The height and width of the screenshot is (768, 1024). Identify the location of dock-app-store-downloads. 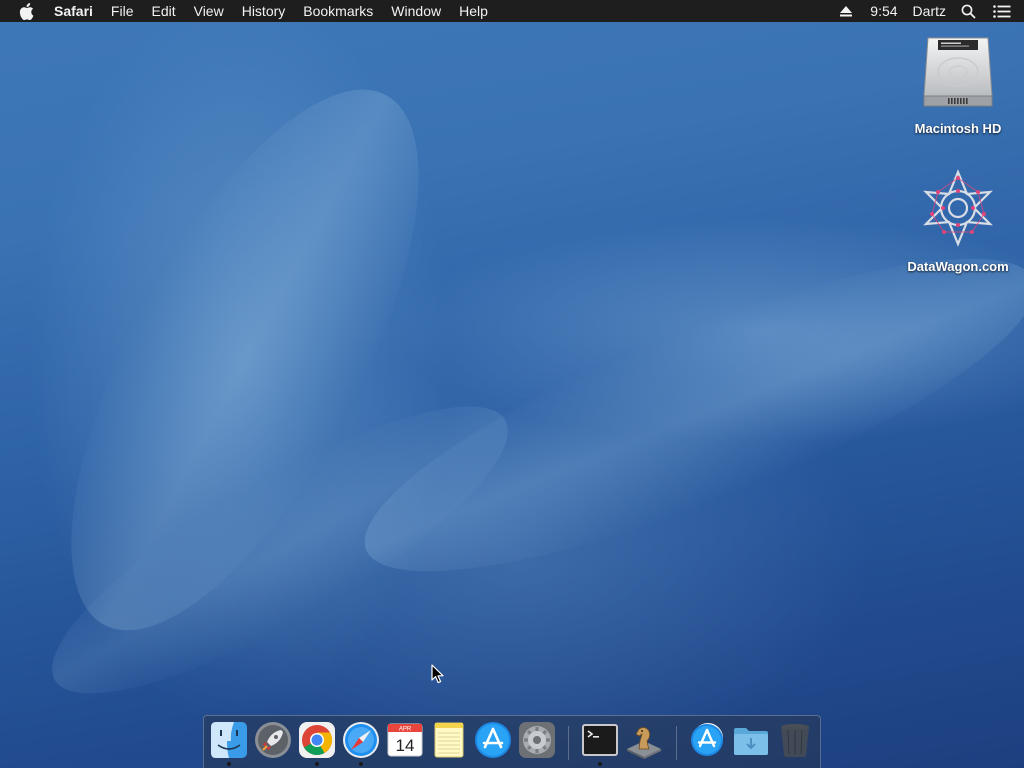
(707, 740).